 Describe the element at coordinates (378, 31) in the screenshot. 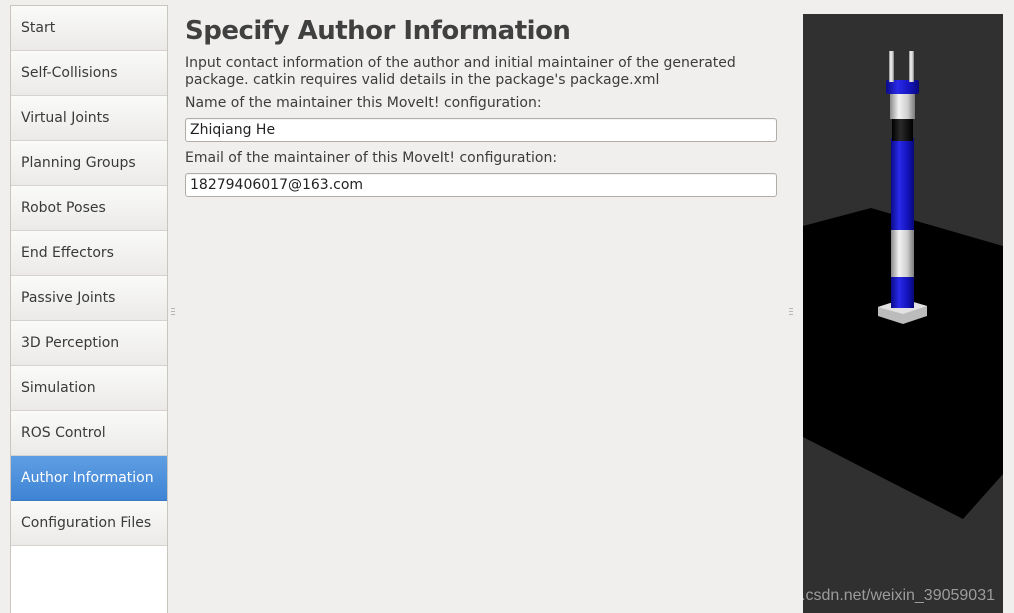

I see `page-title: Specify Author Information` at that location.